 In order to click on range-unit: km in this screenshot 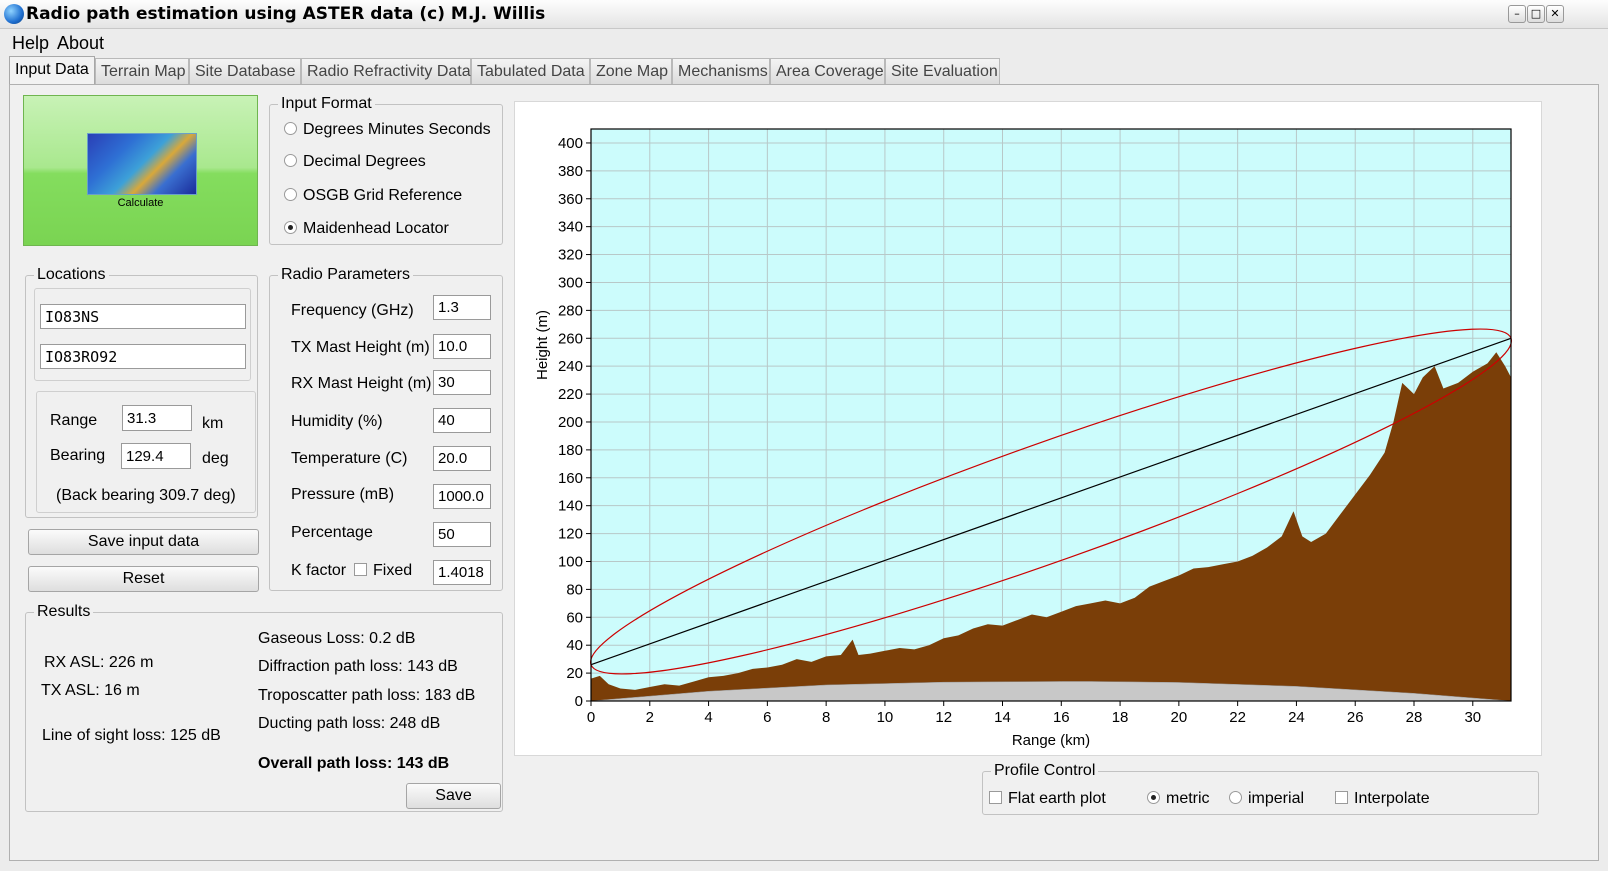, I will do `click(213, 423)`.